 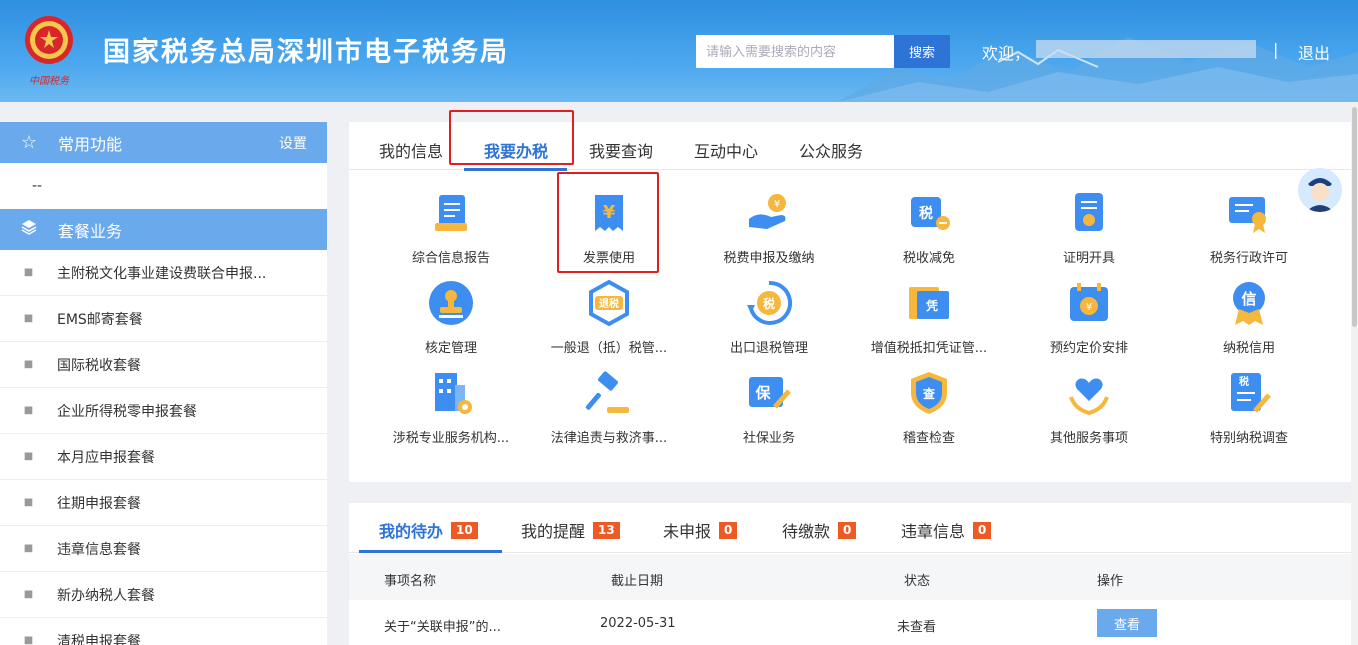 What do you see at coordinates (767, 211) in the screenshot?
I see `tax-payment-icon: ¥` at bounding box center [767, 211].